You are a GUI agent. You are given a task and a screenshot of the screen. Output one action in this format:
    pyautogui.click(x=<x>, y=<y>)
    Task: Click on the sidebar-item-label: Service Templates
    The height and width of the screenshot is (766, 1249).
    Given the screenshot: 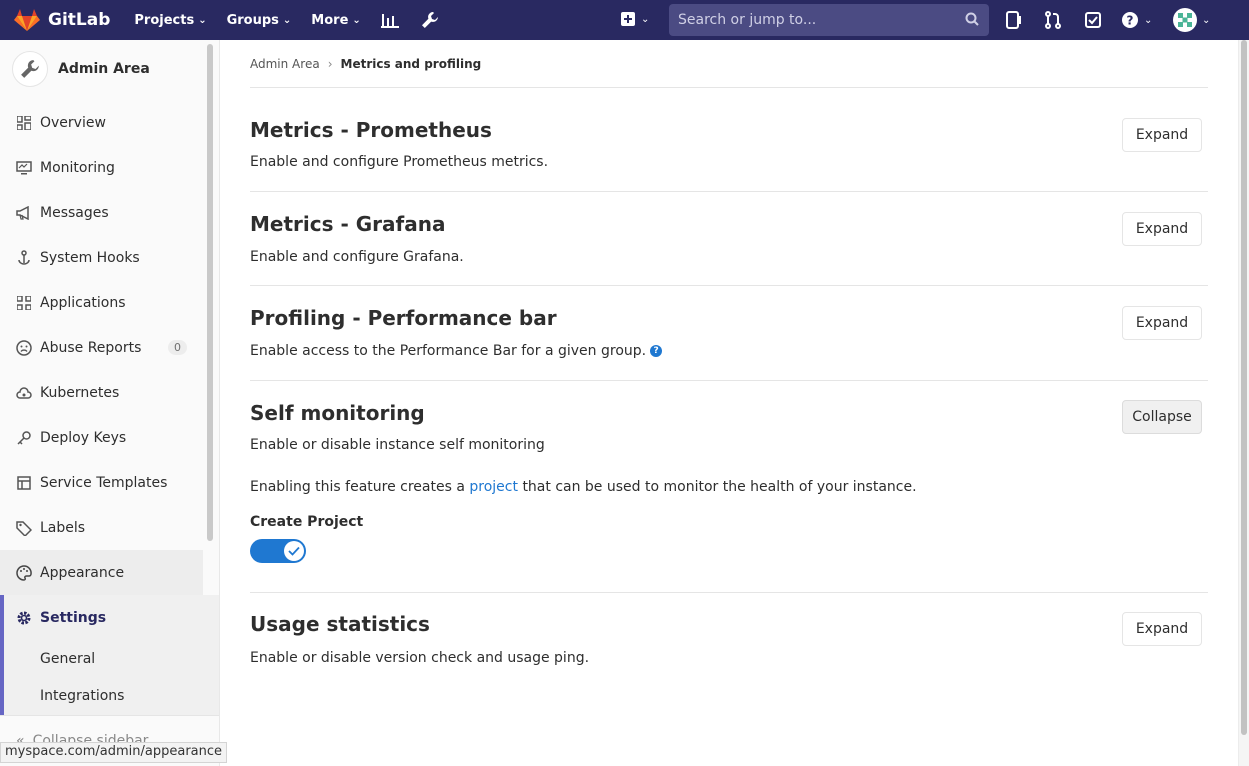 What is the action you would take?
    pyautogui.click(x=104, y=482)
    